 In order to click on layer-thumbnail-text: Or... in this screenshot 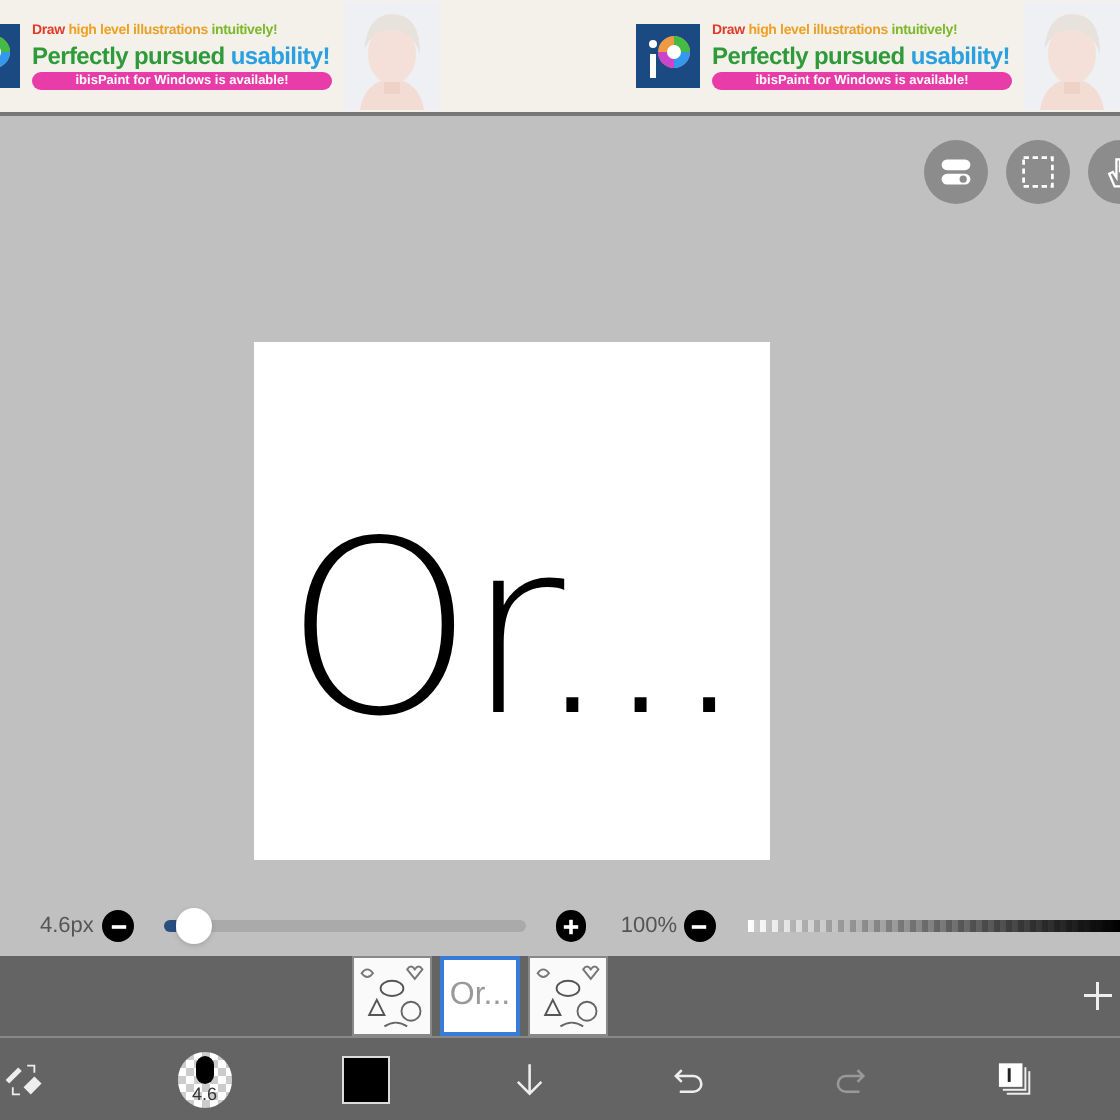, I will do `click(480, 996)`.